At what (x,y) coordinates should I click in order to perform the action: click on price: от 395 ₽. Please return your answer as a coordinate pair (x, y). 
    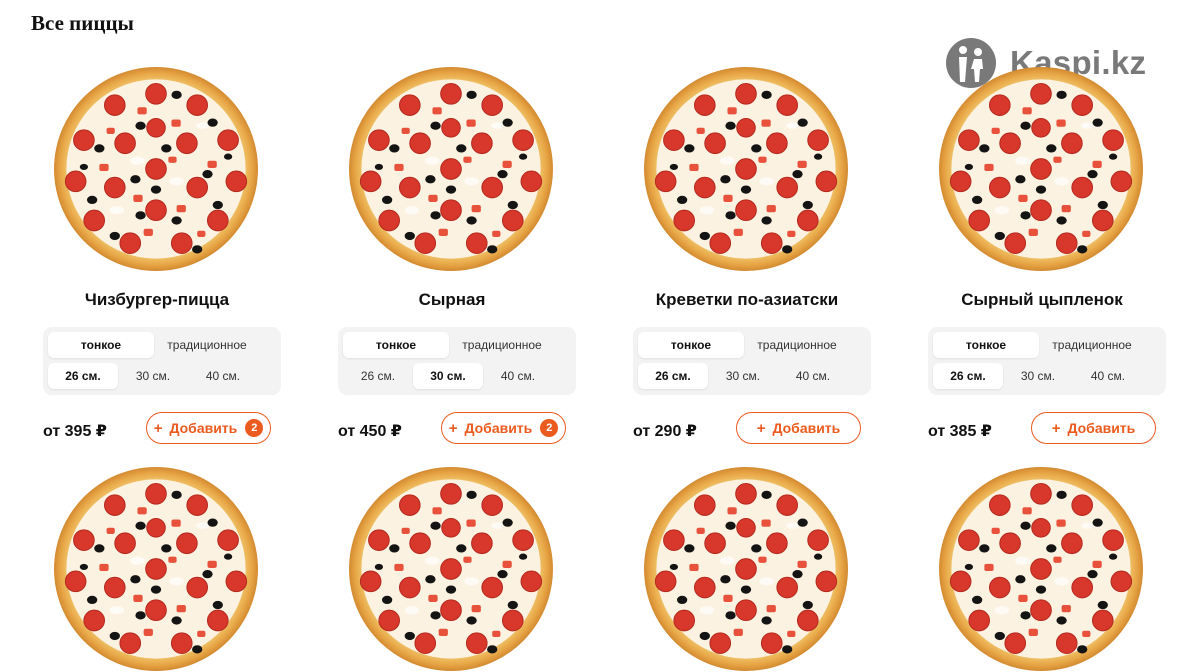
    Looking at the image, I should click on (75, 431).